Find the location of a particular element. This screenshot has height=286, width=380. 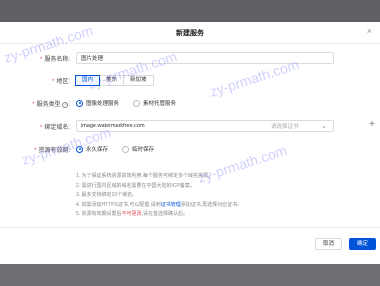

service-type-image: 图像处理服务 is located at coordinates (97, 103).